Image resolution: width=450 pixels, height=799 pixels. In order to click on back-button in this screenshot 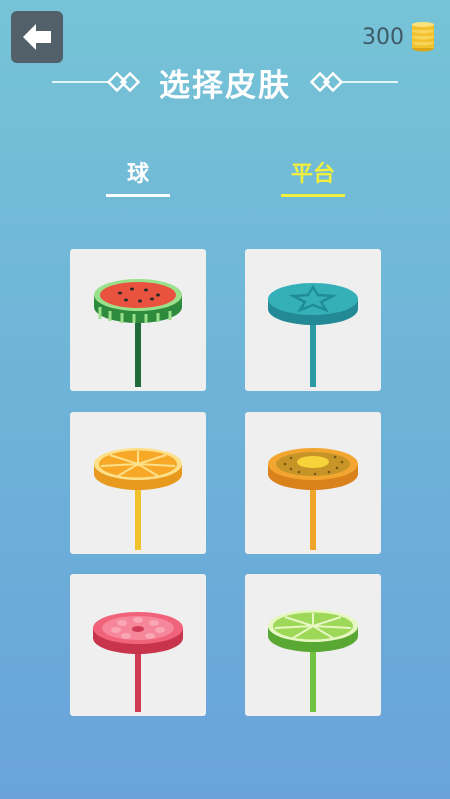, I will do `click(37, 37)`.